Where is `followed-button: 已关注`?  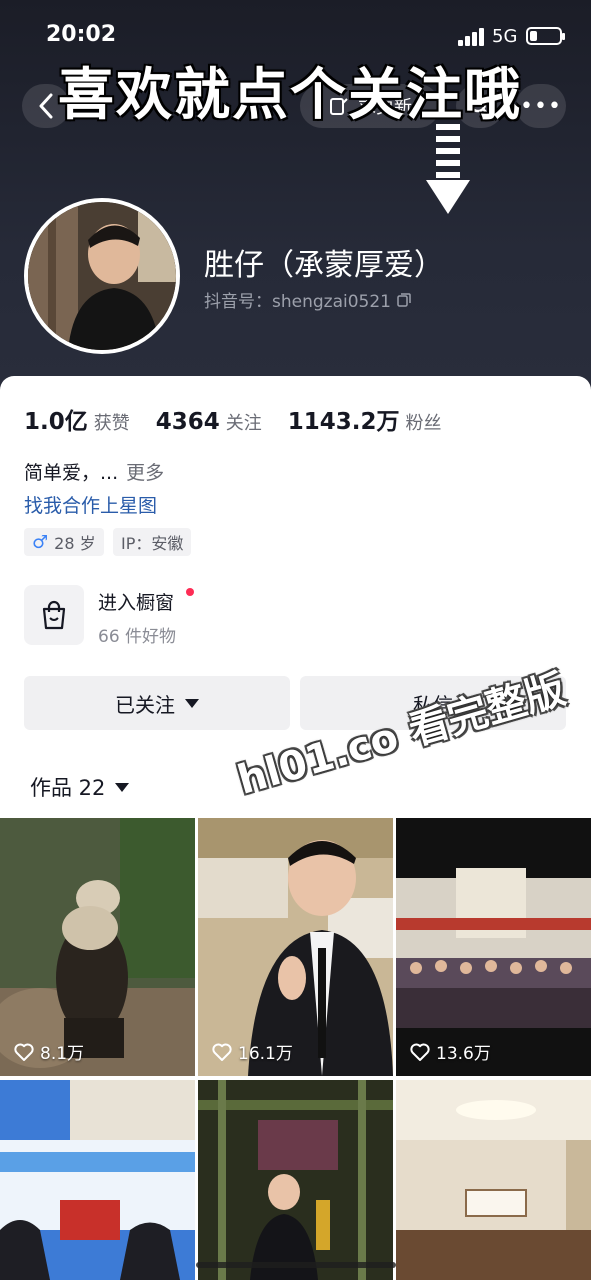
followed-button: 已关注 is located at coordinates (157, 703).